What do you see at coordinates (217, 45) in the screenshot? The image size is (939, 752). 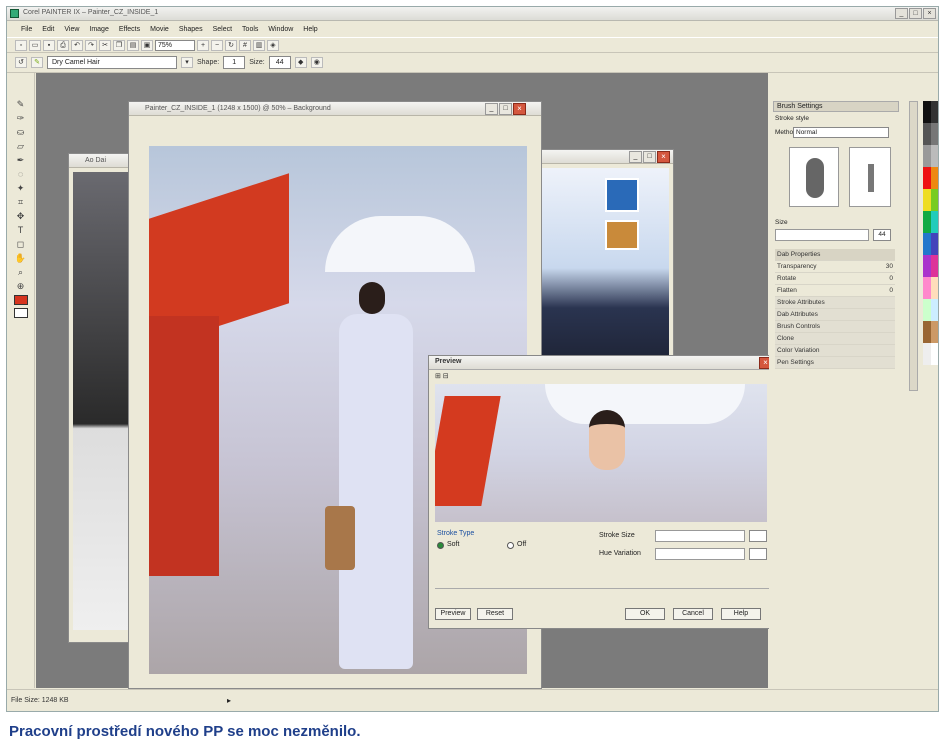 I see `zoom-out-icon: −` at bounding box center [217, 45].